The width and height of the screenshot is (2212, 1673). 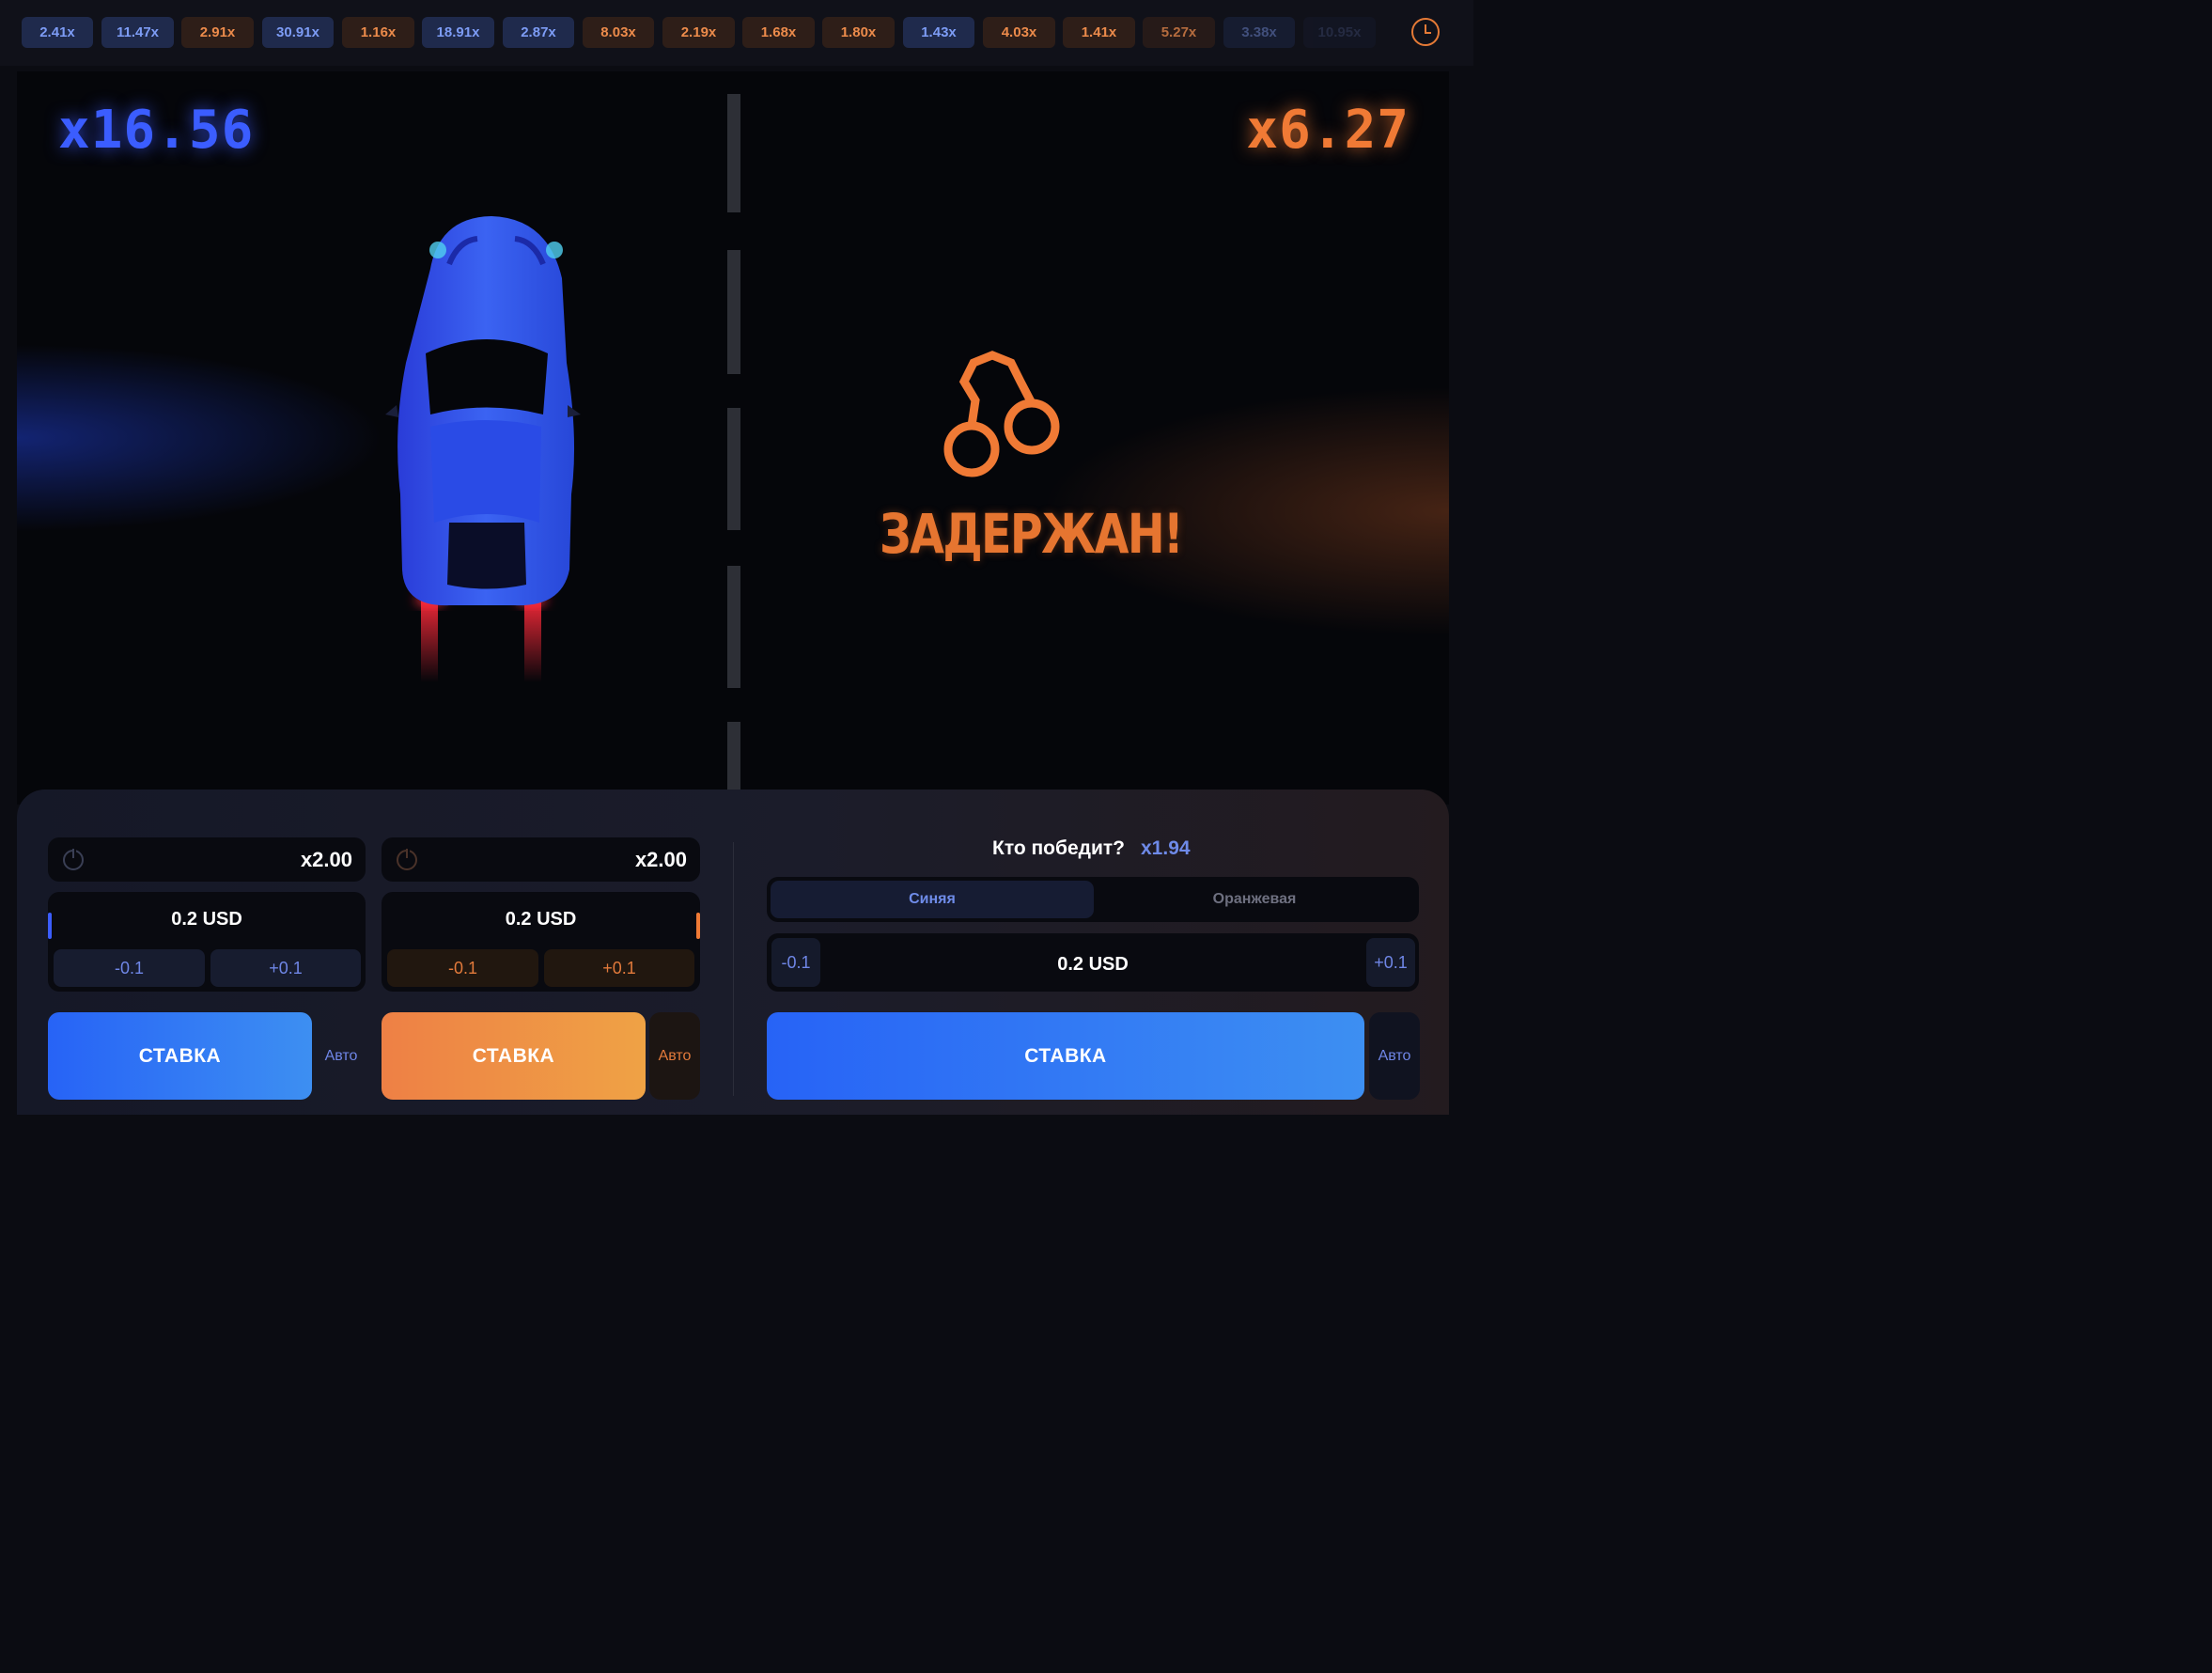 I want to click on history-chip-value: 3.38x, so click(x=1259, y=32).